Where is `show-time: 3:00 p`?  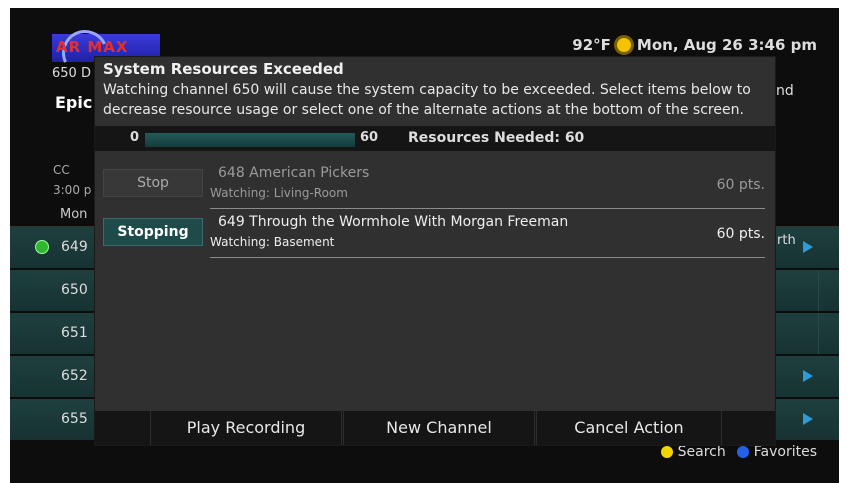 show-time: 3:00 p is located at coordinates (72, 190).